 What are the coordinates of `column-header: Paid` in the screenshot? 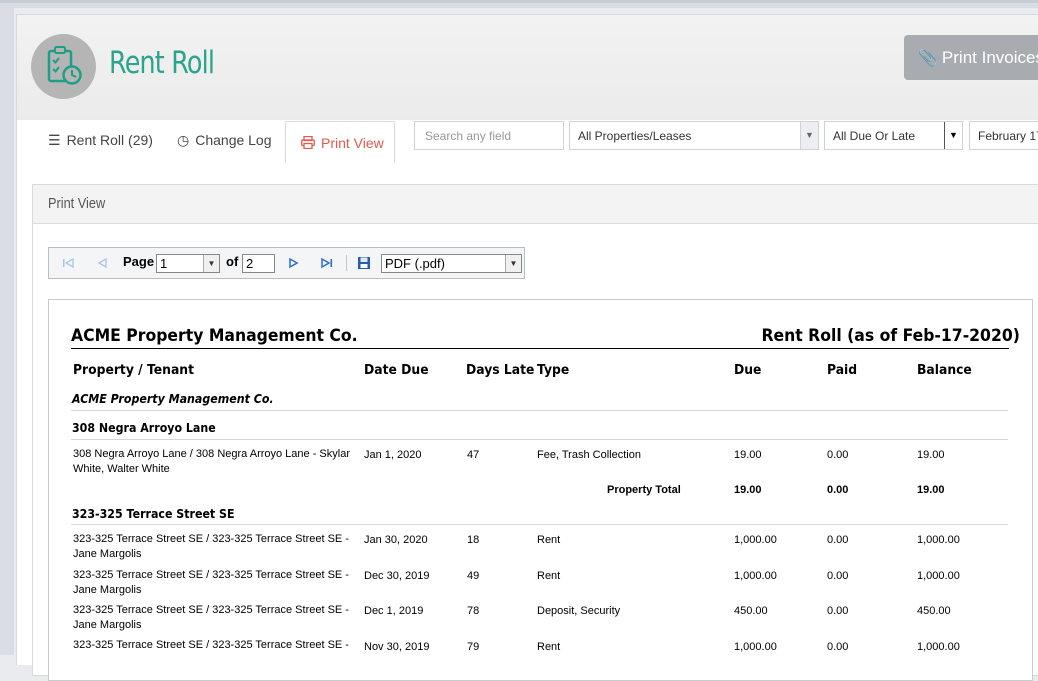 It's located at (842, 370).